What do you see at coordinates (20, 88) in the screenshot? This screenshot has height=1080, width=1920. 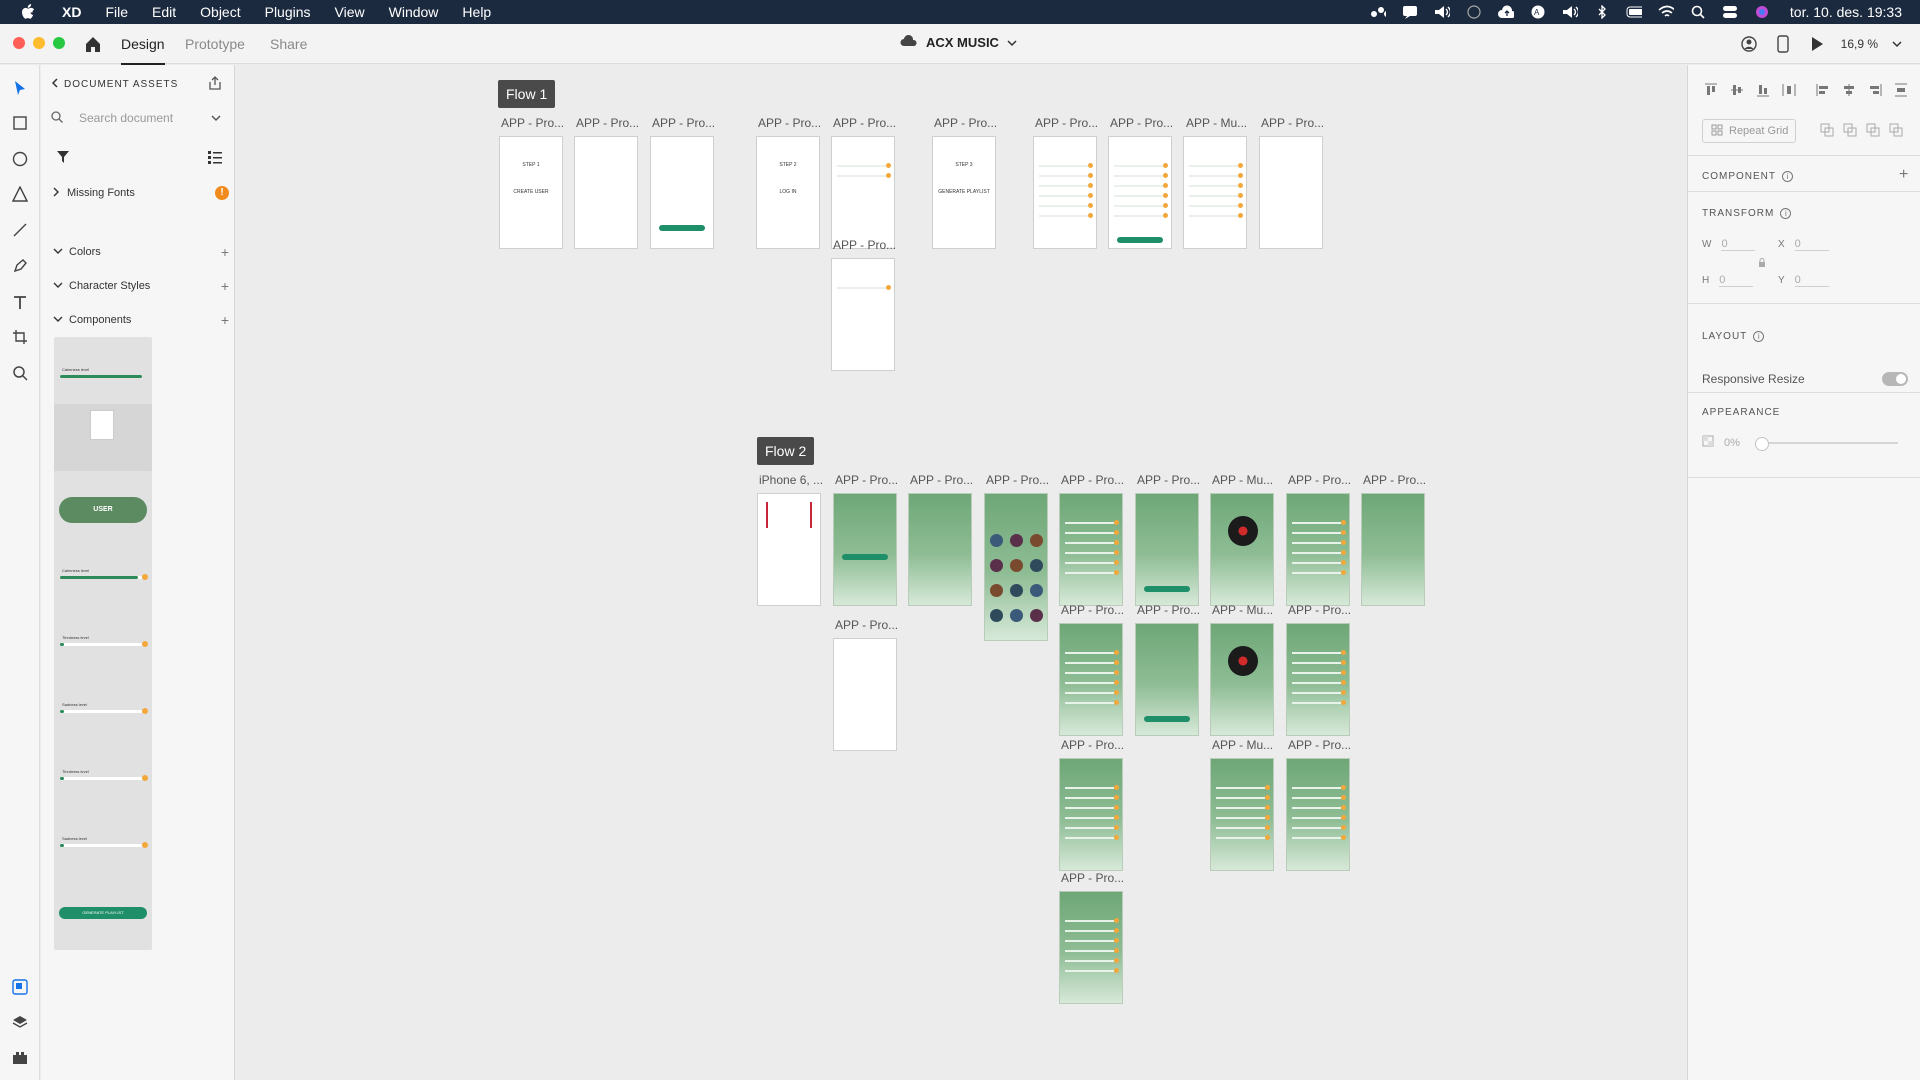 I see `select-tool-icon` at bounding box center [20, 88].